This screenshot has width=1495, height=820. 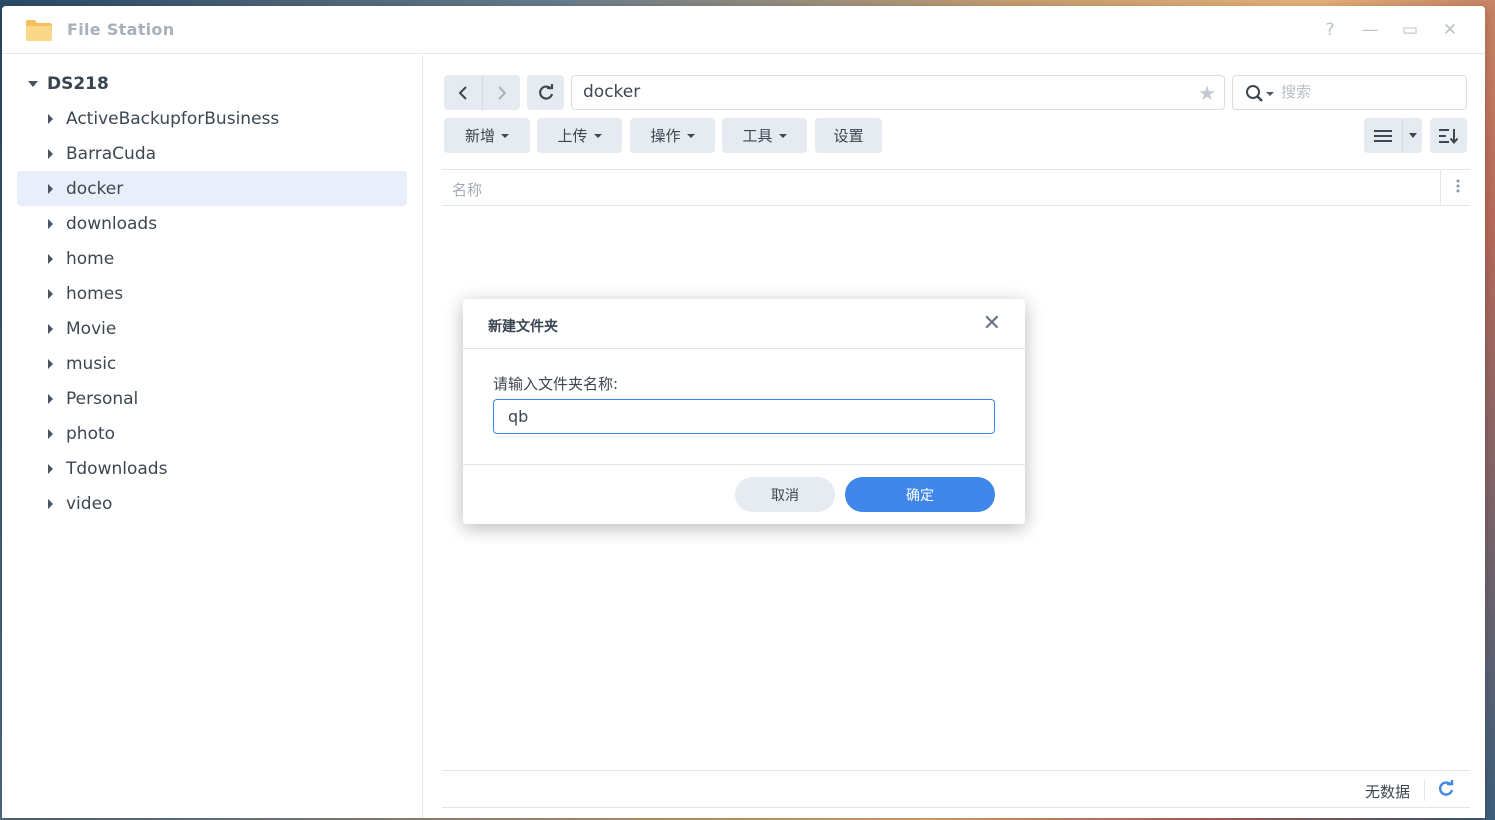 I want to click on chevron-left-icon, so click(x=462, y=92).